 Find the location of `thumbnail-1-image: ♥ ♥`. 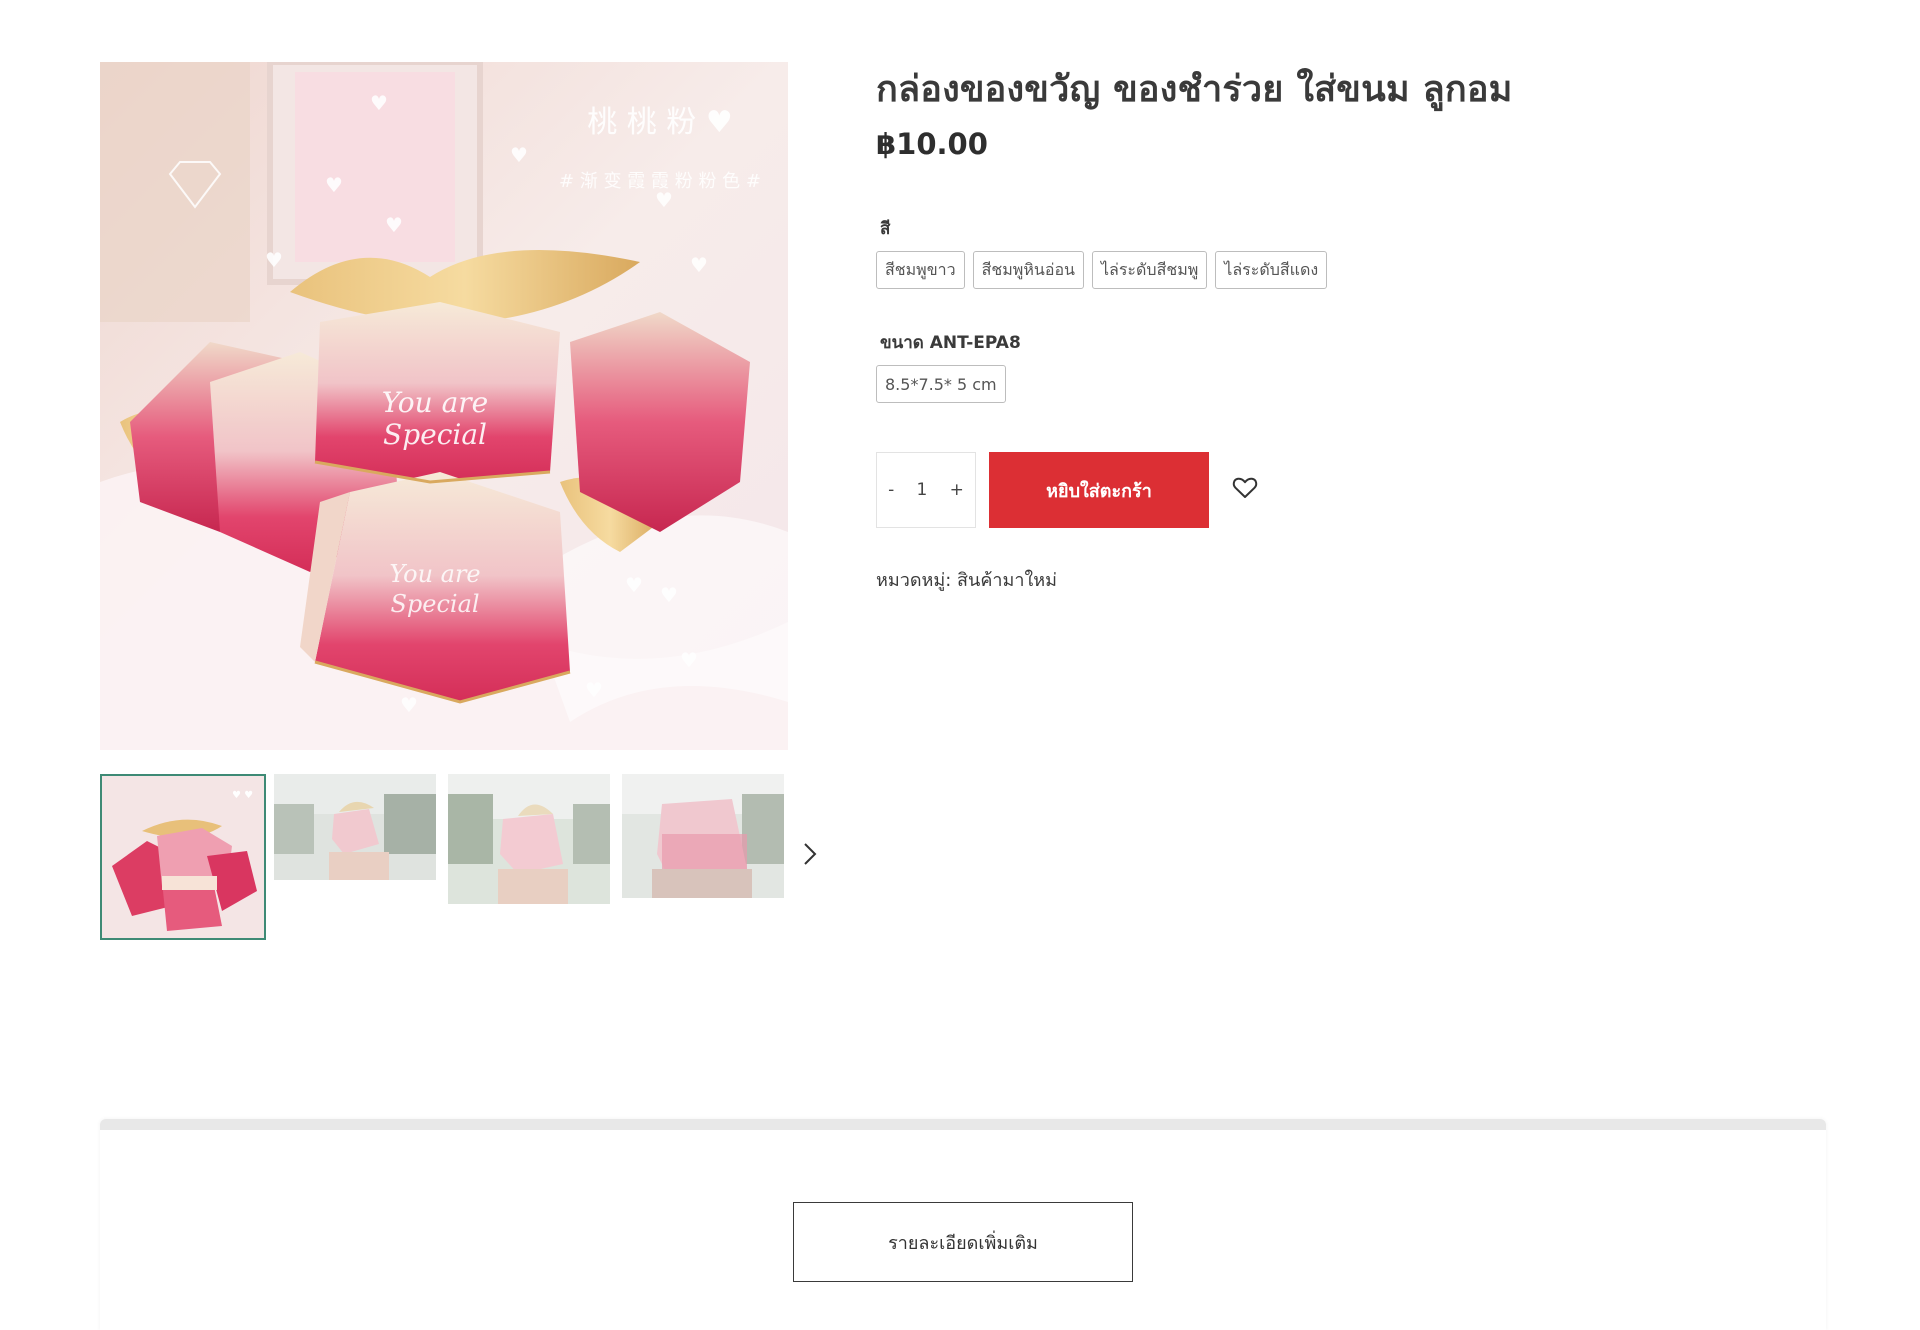

thumbnail-1-image: ♥ ♥ is located at coordinates (183, 857).